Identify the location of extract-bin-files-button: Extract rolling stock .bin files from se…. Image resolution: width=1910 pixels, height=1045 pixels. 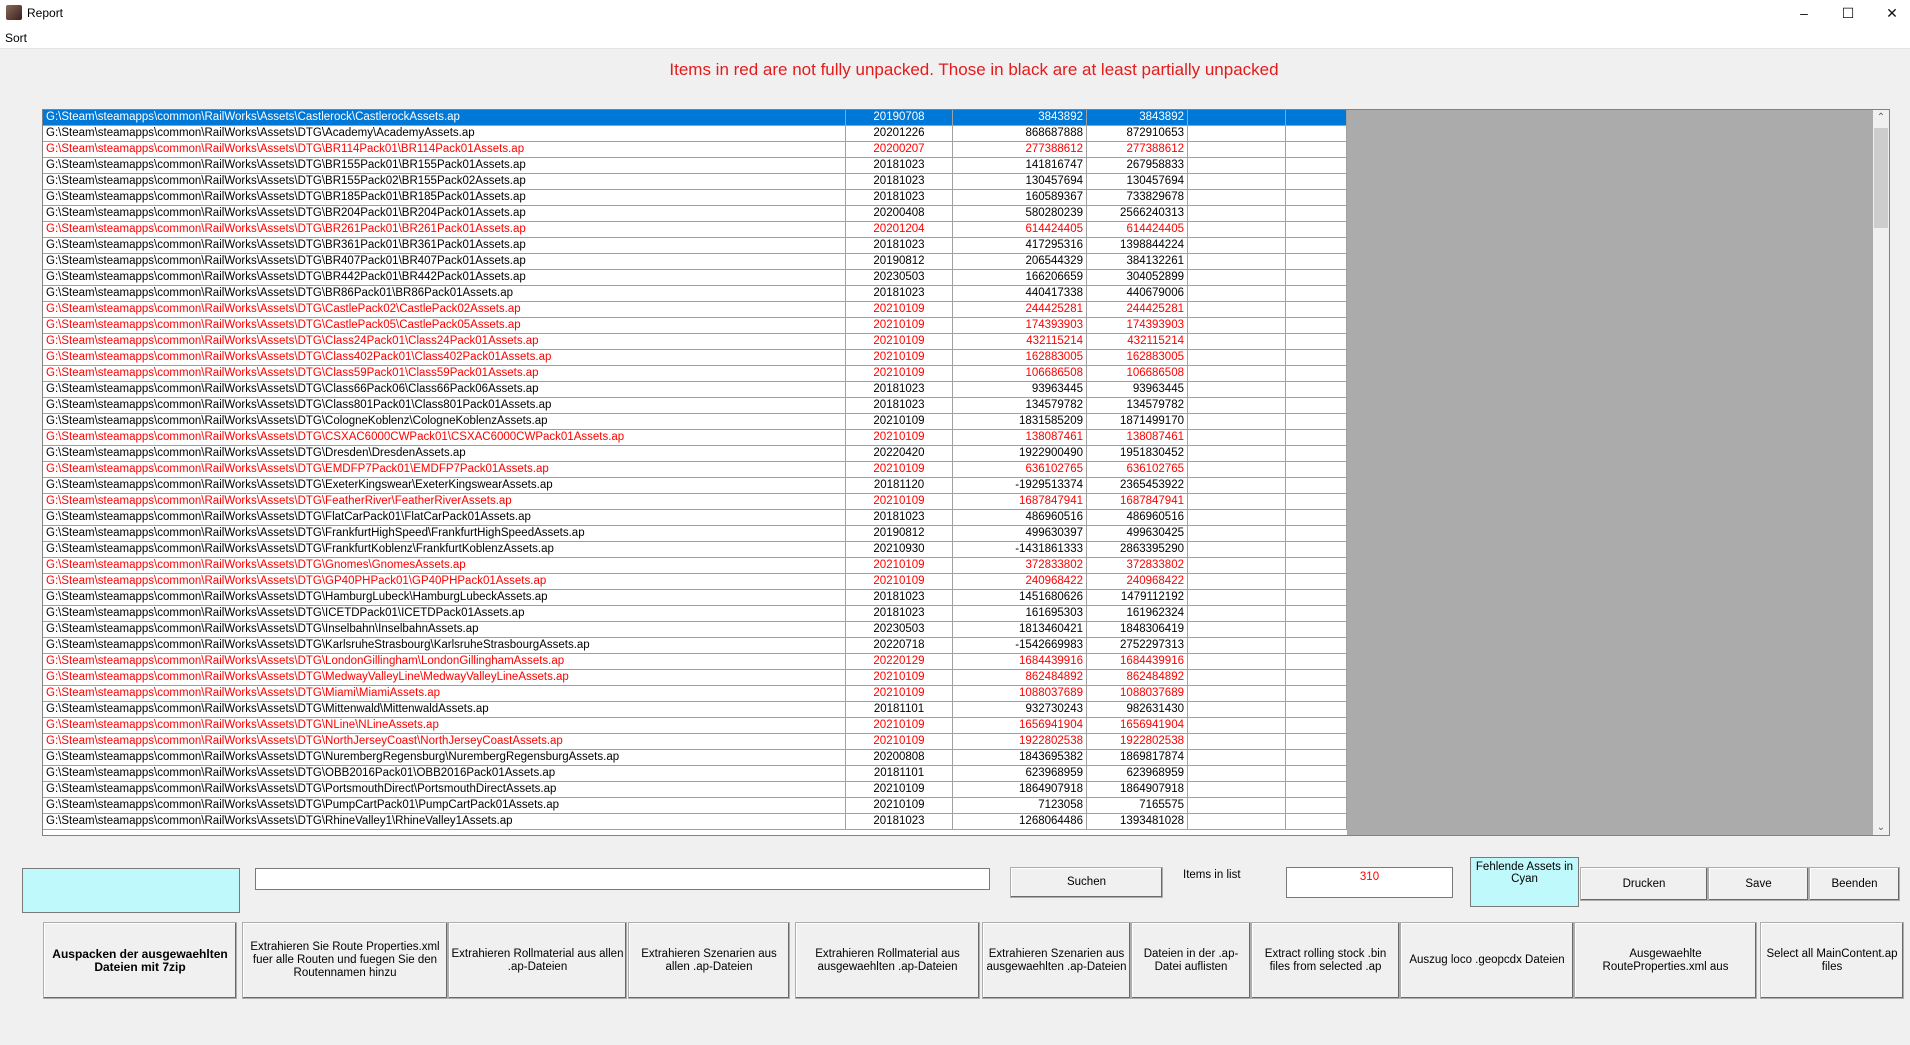
(1325, 960).